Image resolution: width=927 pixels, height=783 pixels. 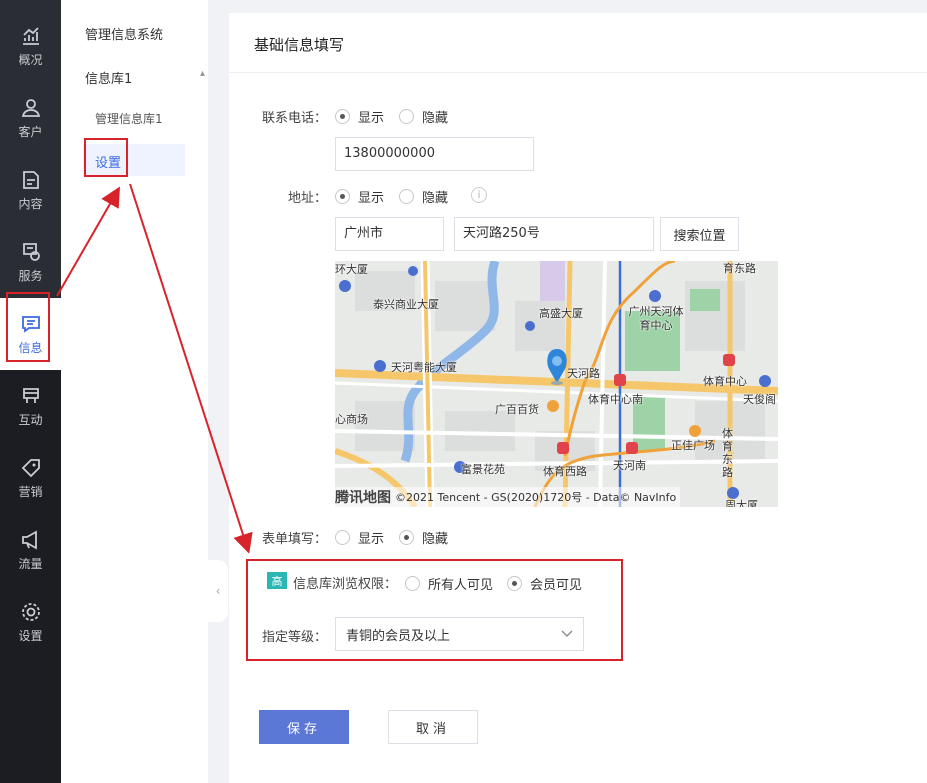 What do you see at coordinates (30, 347) in the screenshot?
I see `rail-label: 信息` at bounding box center [30, 347].